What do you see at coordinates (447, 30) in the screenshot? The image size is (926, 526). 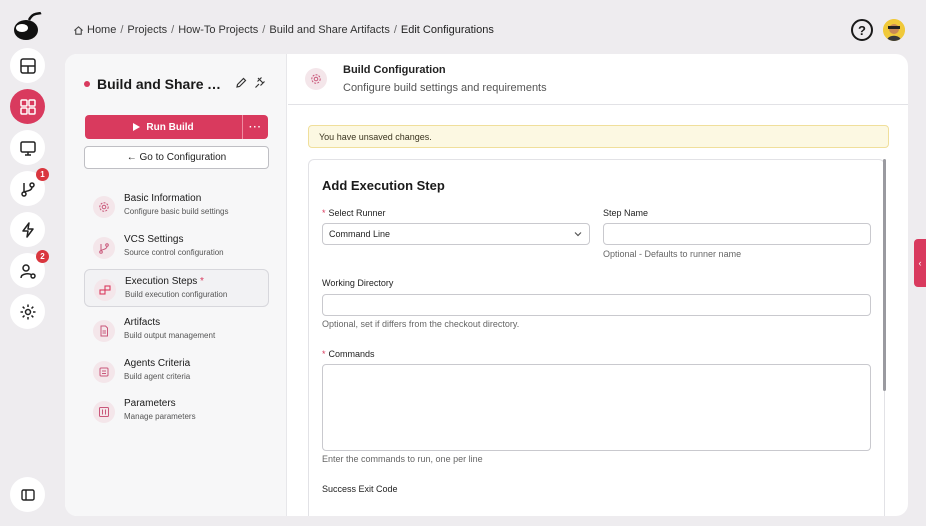 I see `breadcrumb-current: Edit Configurations` at bounding box center [447, 30].